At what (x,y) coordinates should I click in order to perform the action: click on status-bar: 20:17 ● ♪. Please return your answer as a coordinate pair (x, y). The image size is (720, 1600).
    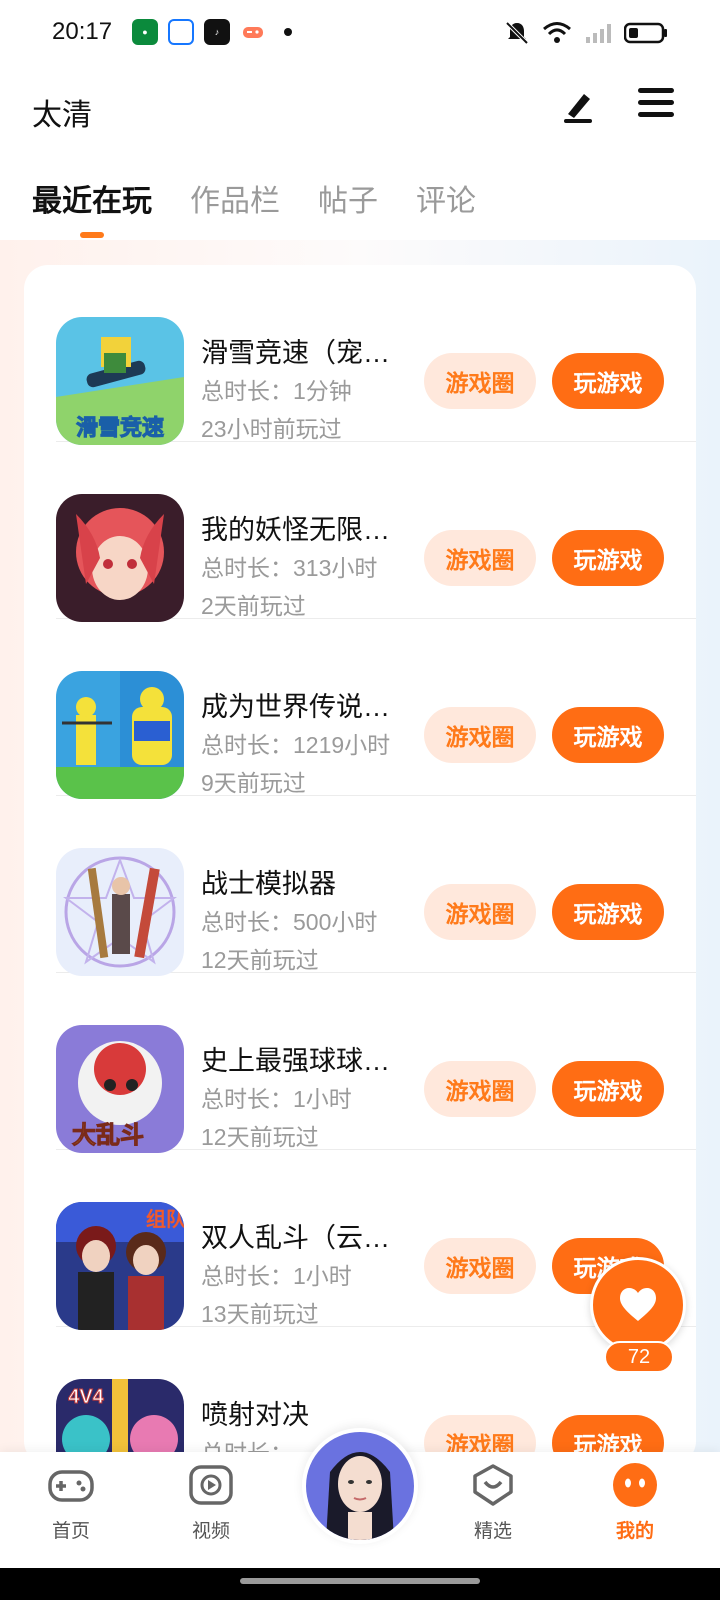
    Looking at the image, I should click on (360, 32).